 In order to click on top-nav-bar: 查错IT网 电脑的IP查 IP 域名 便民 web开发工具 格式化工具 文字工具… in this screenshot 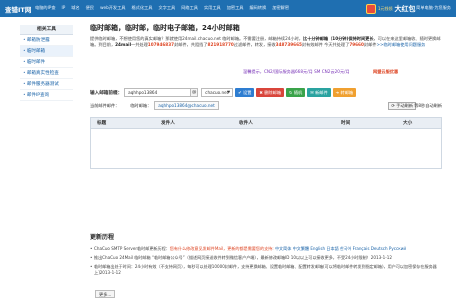, I will do `click(228, 8)`.